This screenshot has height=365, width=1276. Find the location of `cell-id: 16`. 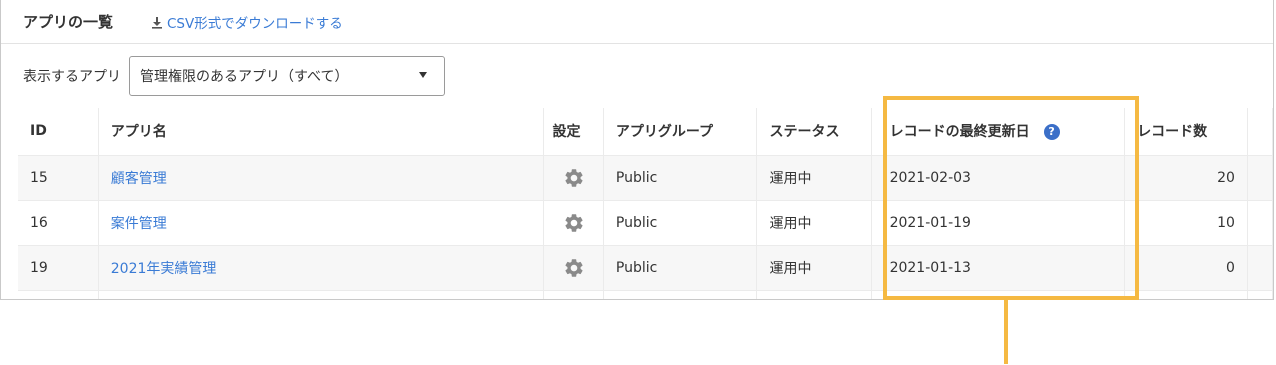

cell-id: 16 is located at coordinates (58, 223).